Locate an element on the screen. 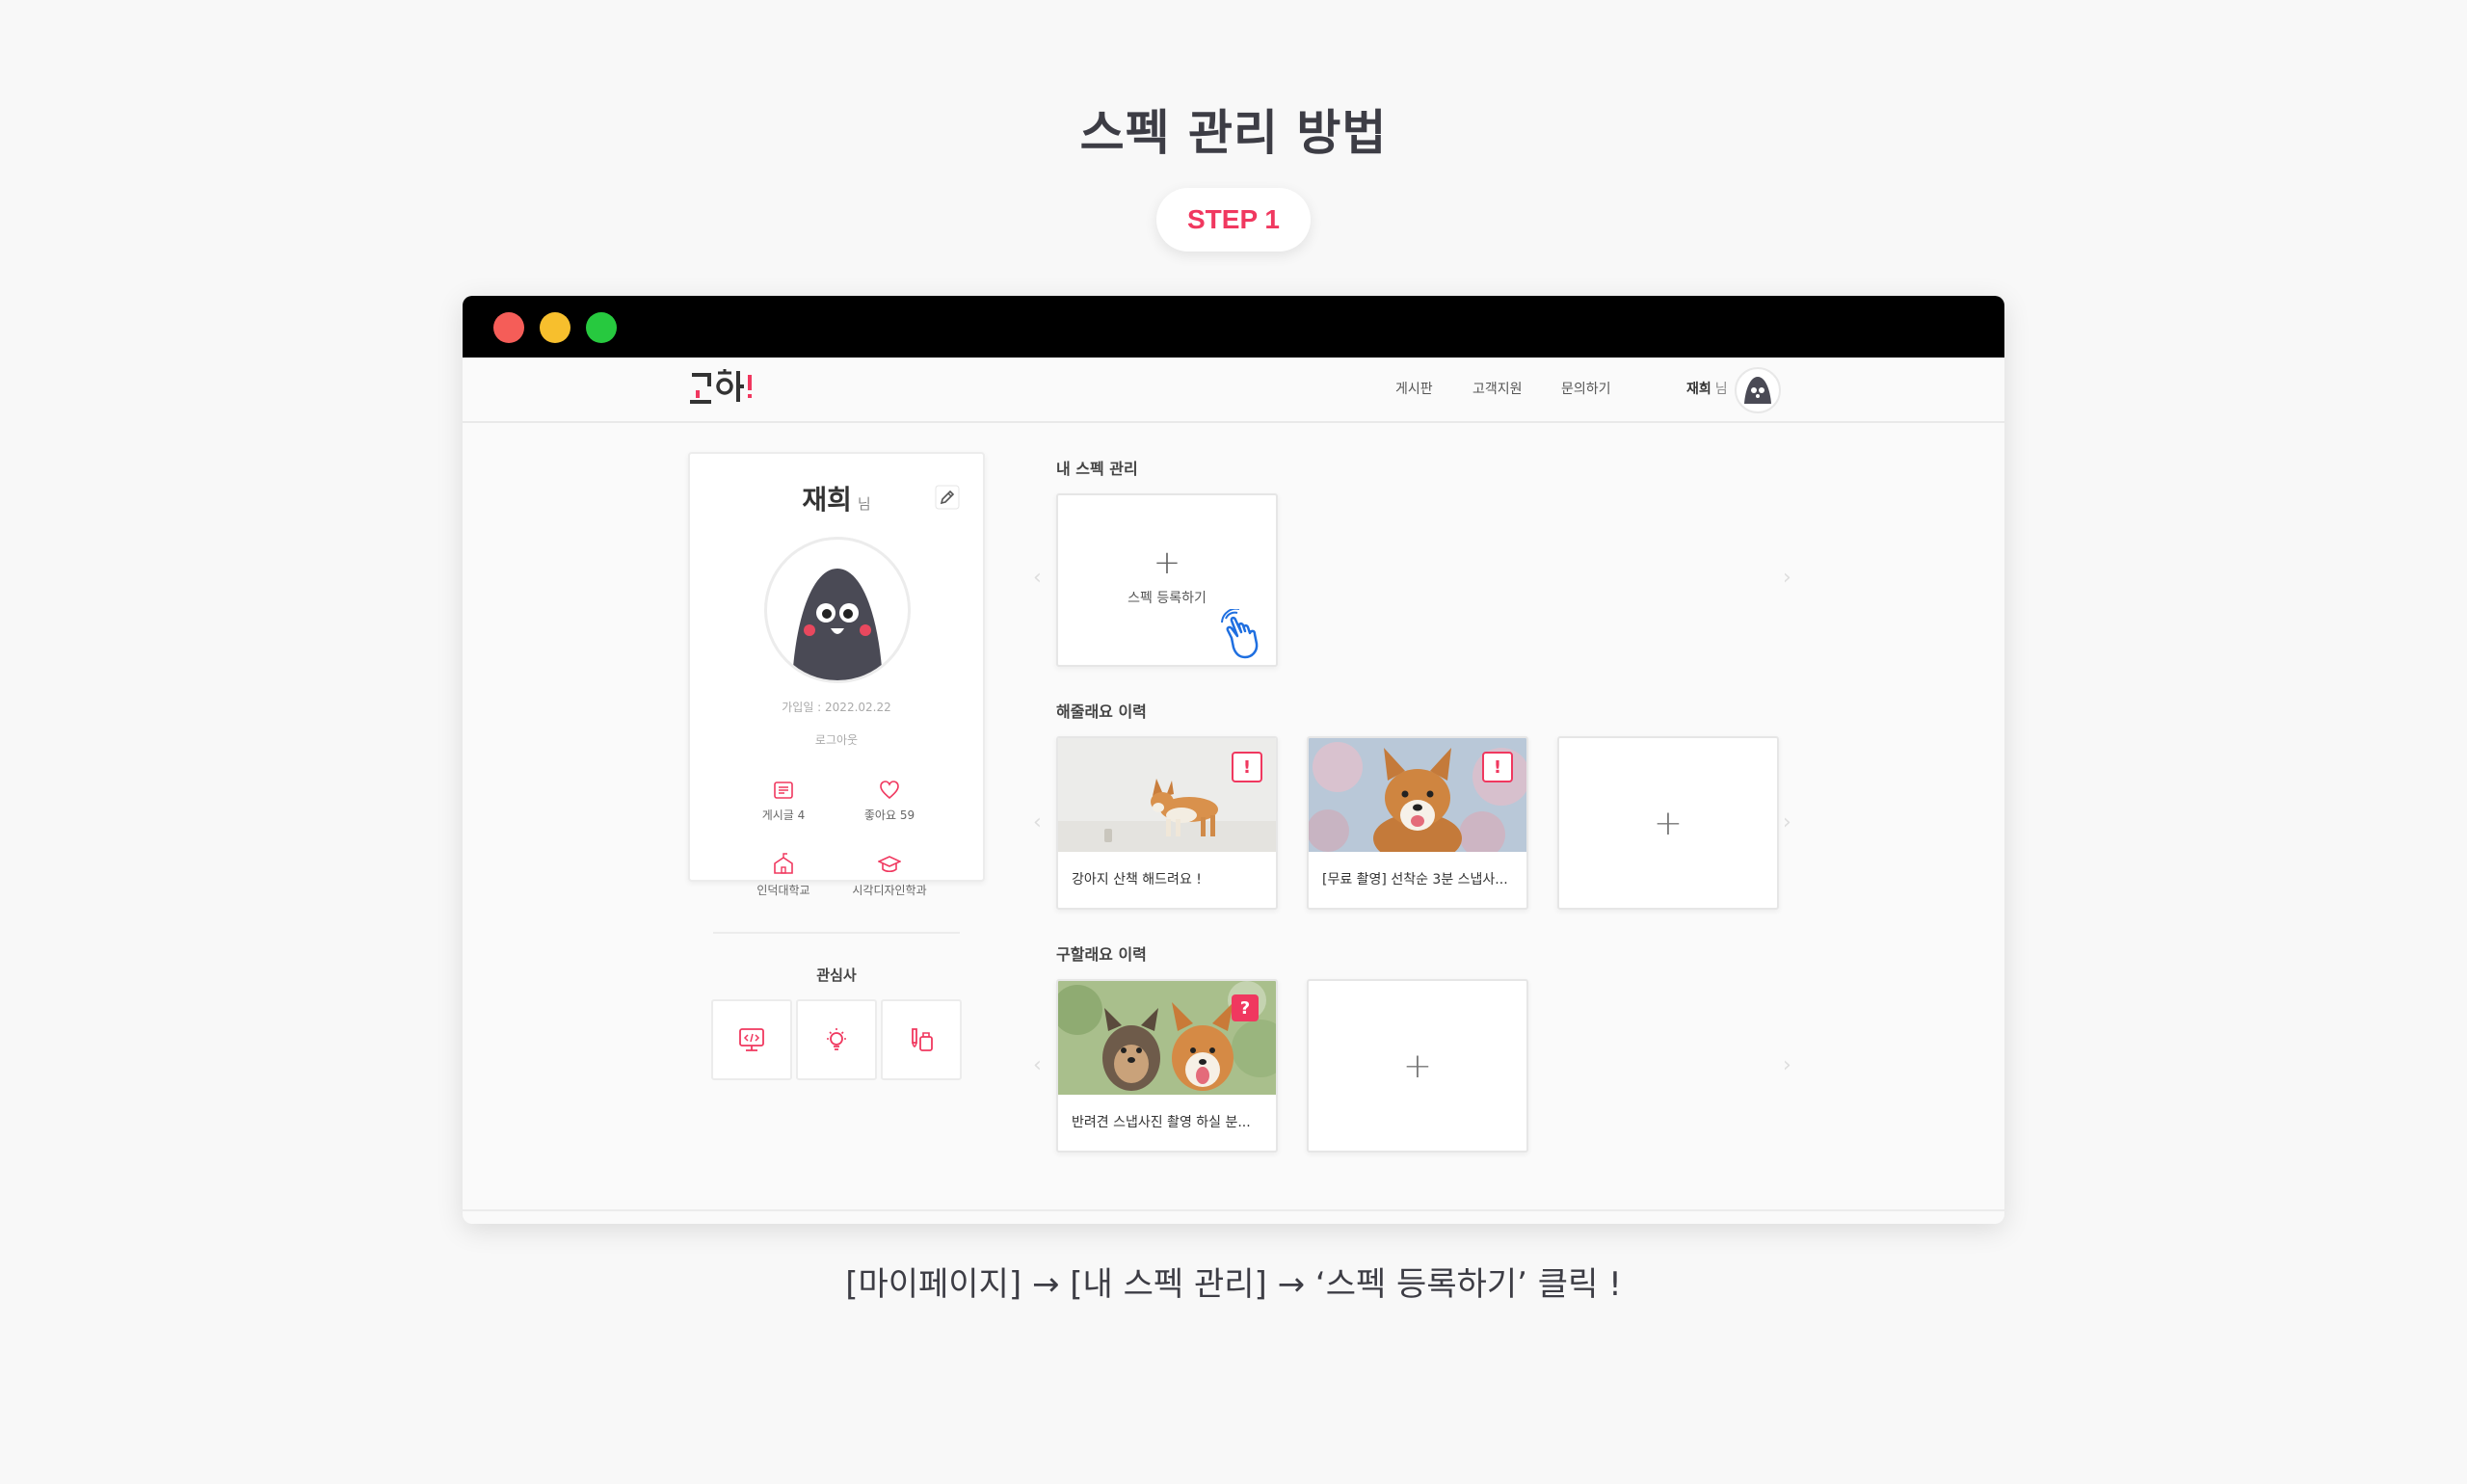 The height and width of the screenshot is (1484, 2467). logo-icon is located at coordinates (722, 388).